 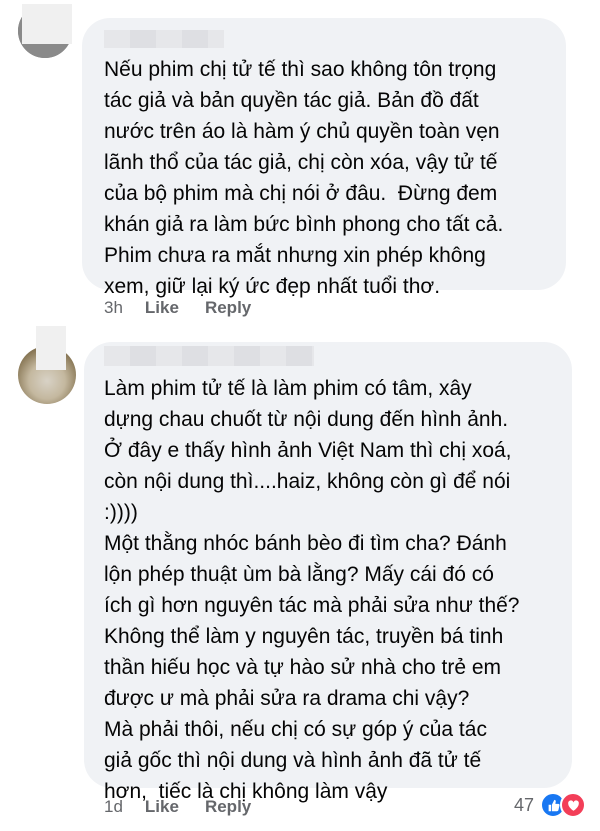 I want to click on comment-timestamp: 3h, so click(x=113, y=308).